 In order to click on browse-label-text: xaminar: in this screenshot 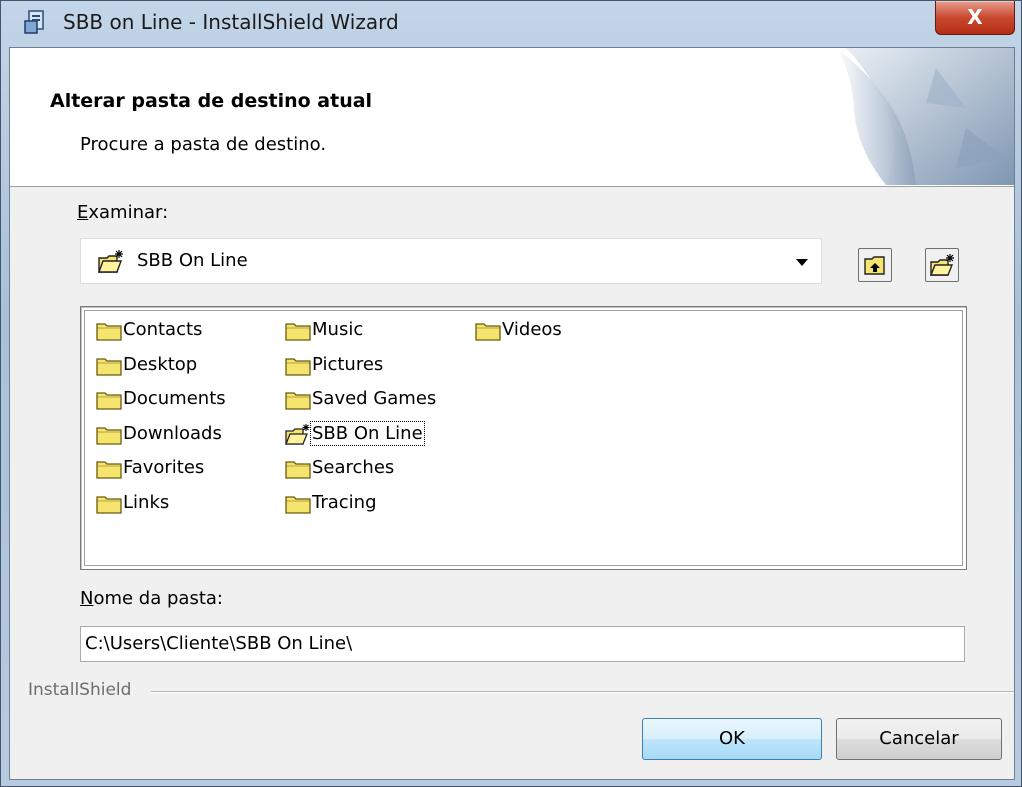, I will do `click(128, 212)`.